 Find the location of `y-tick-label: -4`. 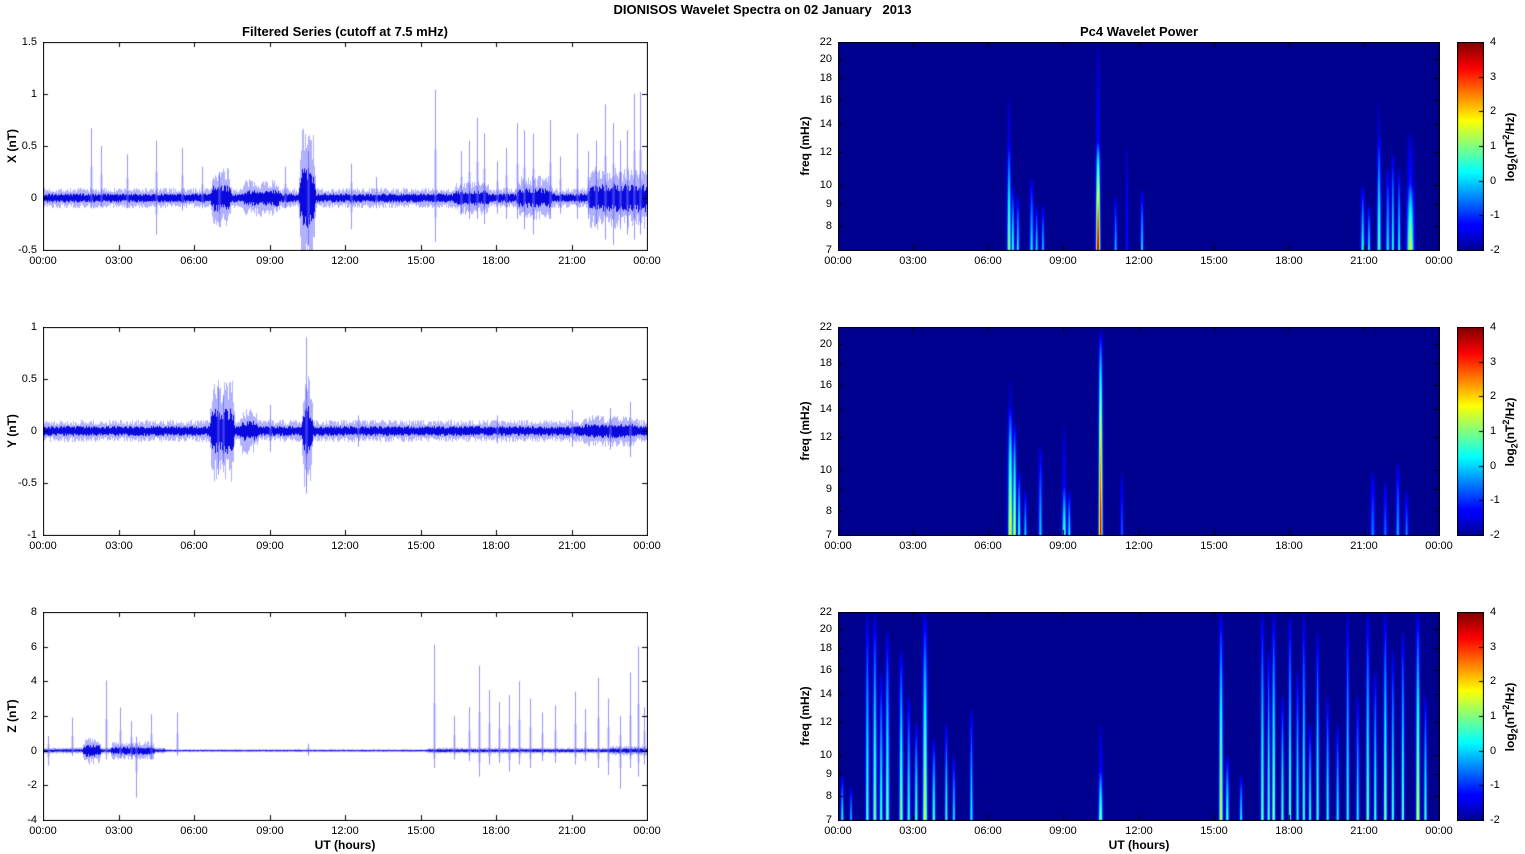

y-tick-label: -4 is located at coordinates (32, 820).